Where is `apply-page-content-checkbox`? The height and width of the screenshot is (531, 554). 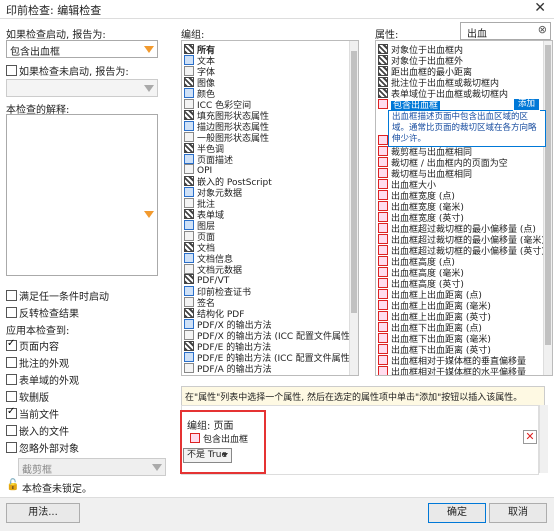 apply-page-content-checkbox is located at coordinates (11, 344).